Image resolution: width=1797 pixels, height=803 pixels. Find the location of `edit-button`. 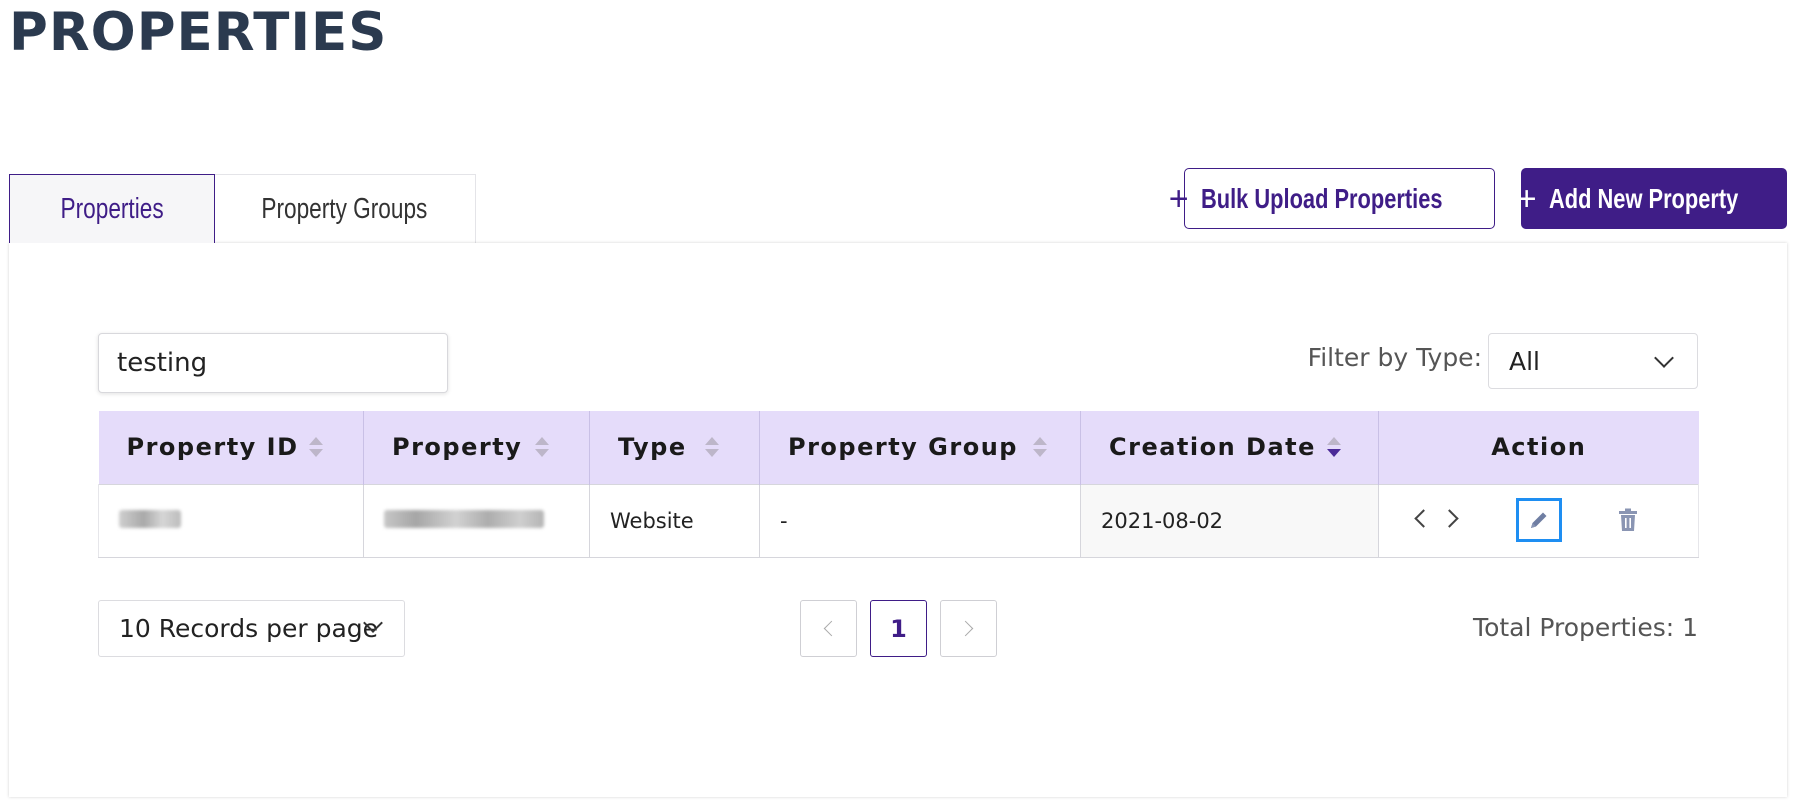

edit-button is located at coordinates (1539, 519).